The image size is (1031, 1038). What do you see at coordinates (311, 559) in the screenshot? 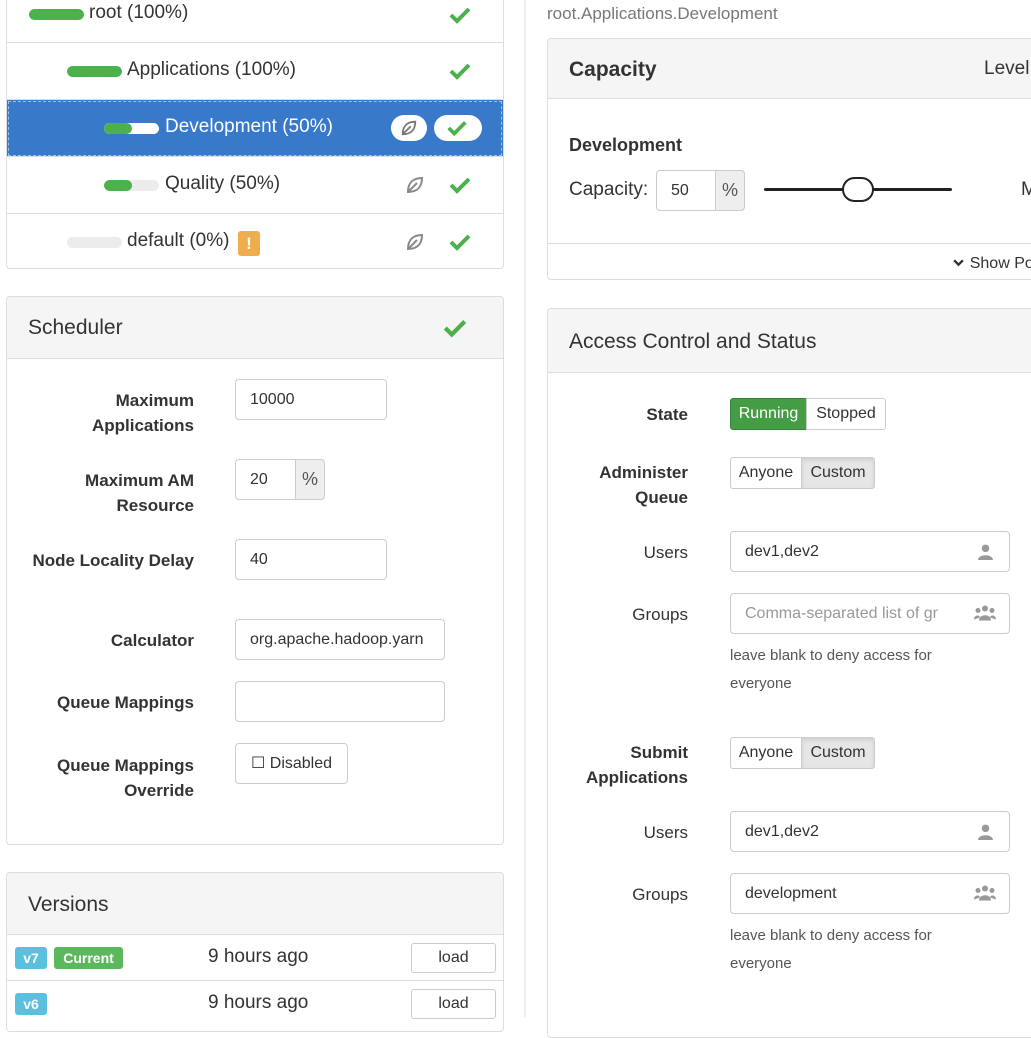
I see `locality-input: 40` at bounding box center [311, 559].